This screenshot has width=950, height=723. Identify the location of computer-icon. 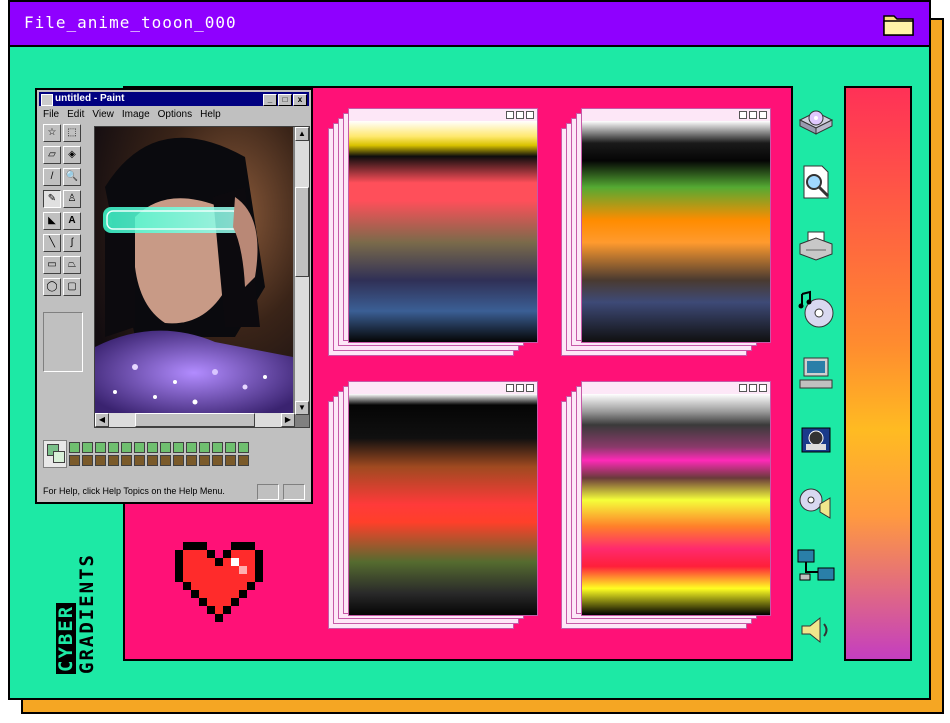
(816, 374).